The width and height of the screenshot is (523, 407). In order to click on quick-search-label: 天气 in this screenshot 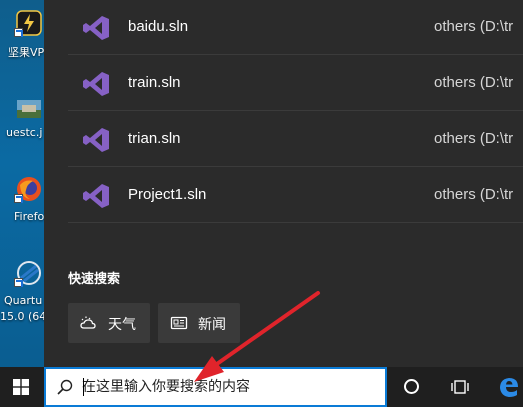, I will do `click(122, 325)`.